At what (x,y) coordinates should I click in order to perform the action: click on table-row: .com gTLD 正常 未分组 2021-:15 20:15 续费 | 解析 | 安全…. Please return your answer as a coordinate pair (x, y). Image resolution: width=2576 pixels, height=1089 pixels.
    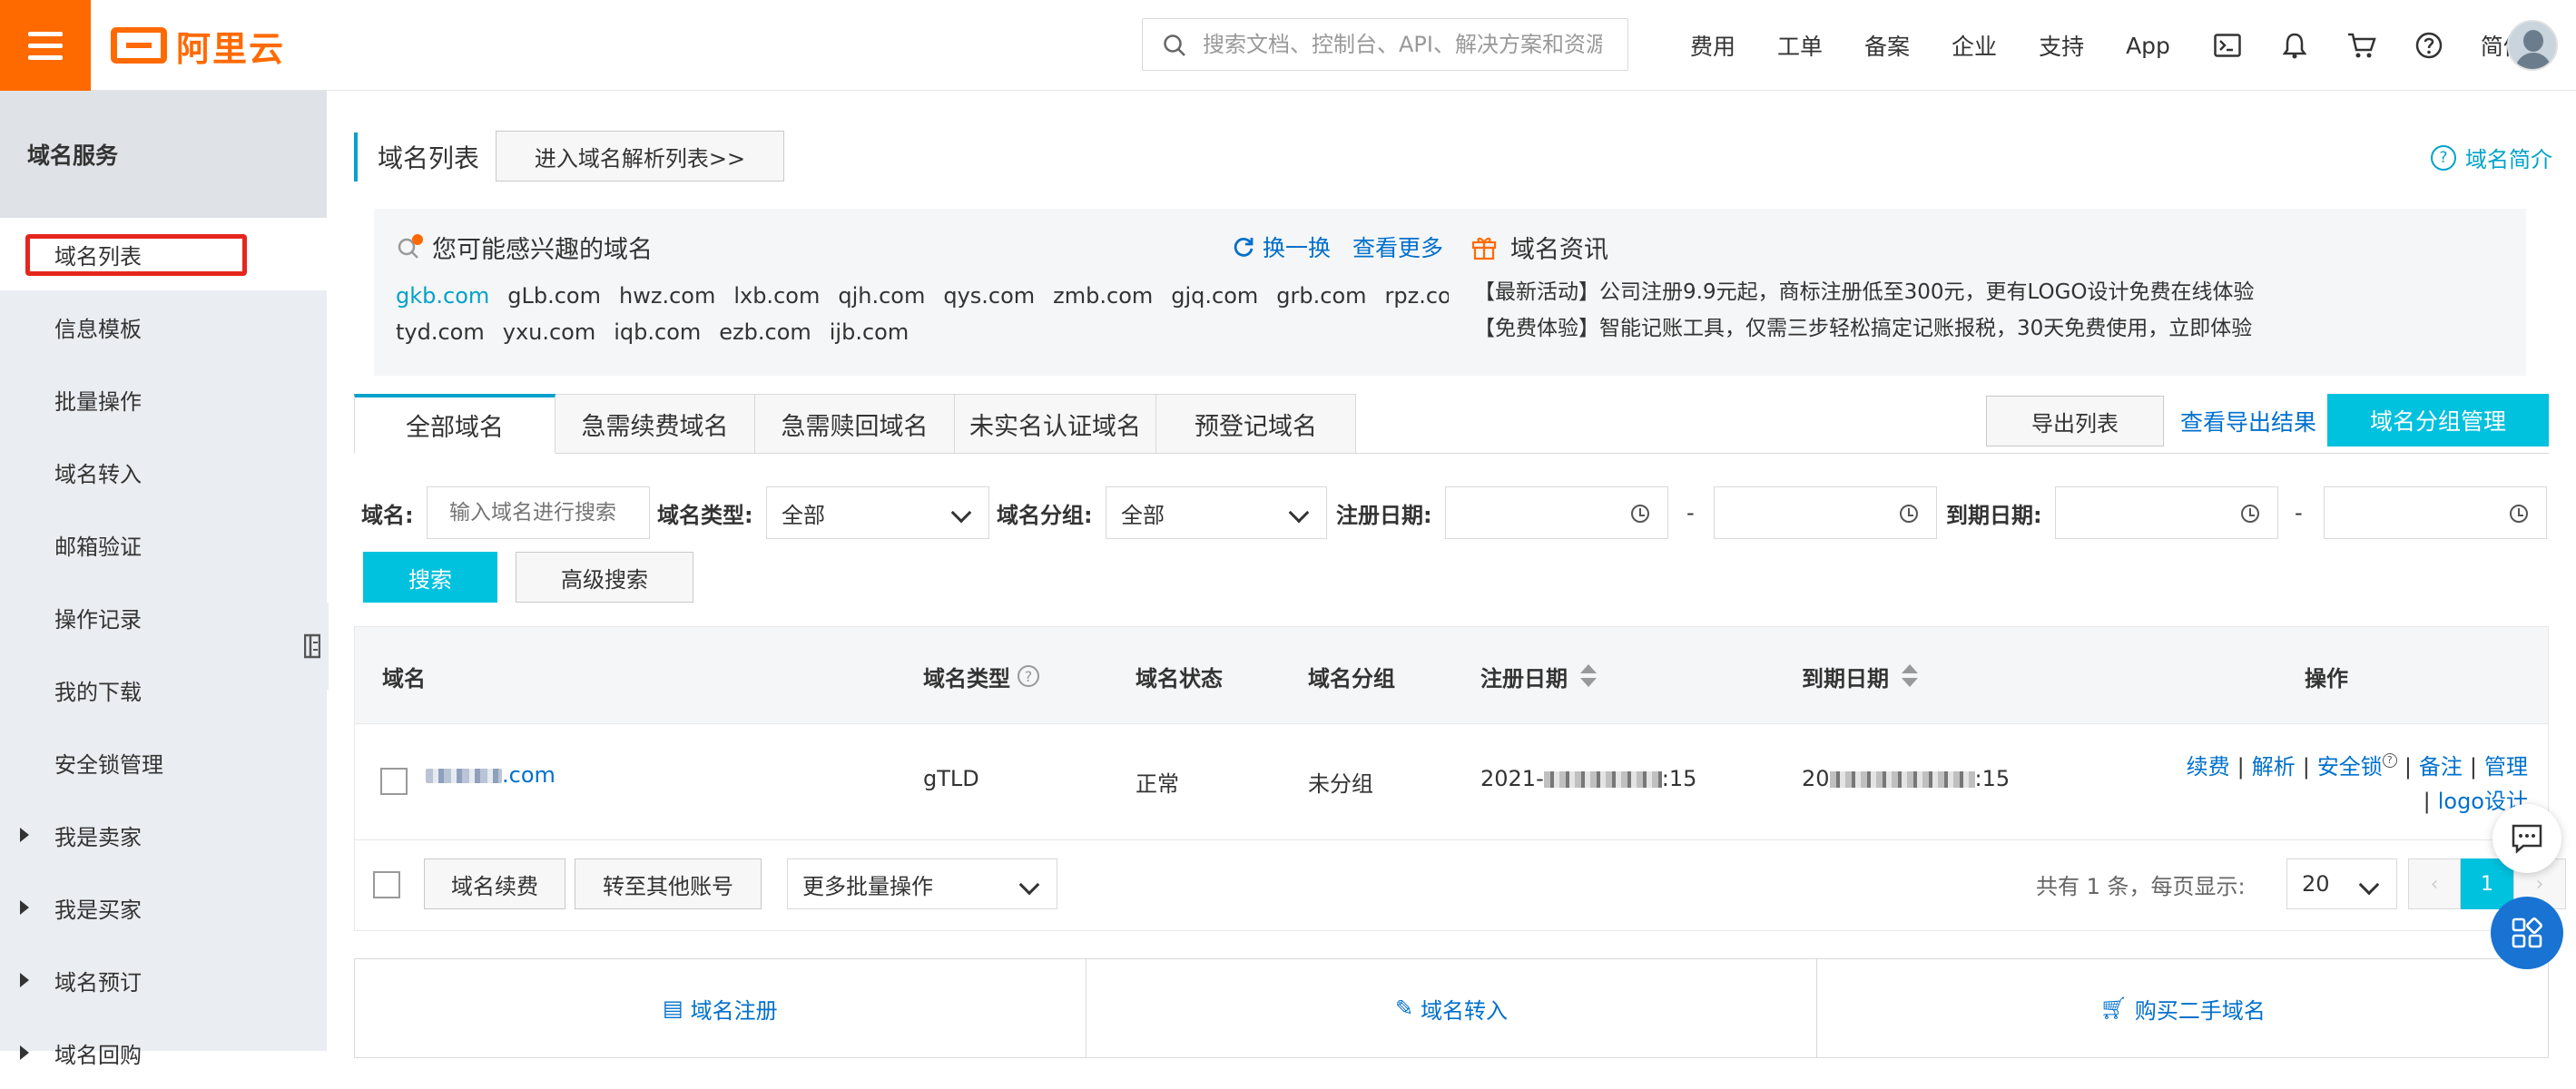
    Looking at the image, I should click on (1451, 782).